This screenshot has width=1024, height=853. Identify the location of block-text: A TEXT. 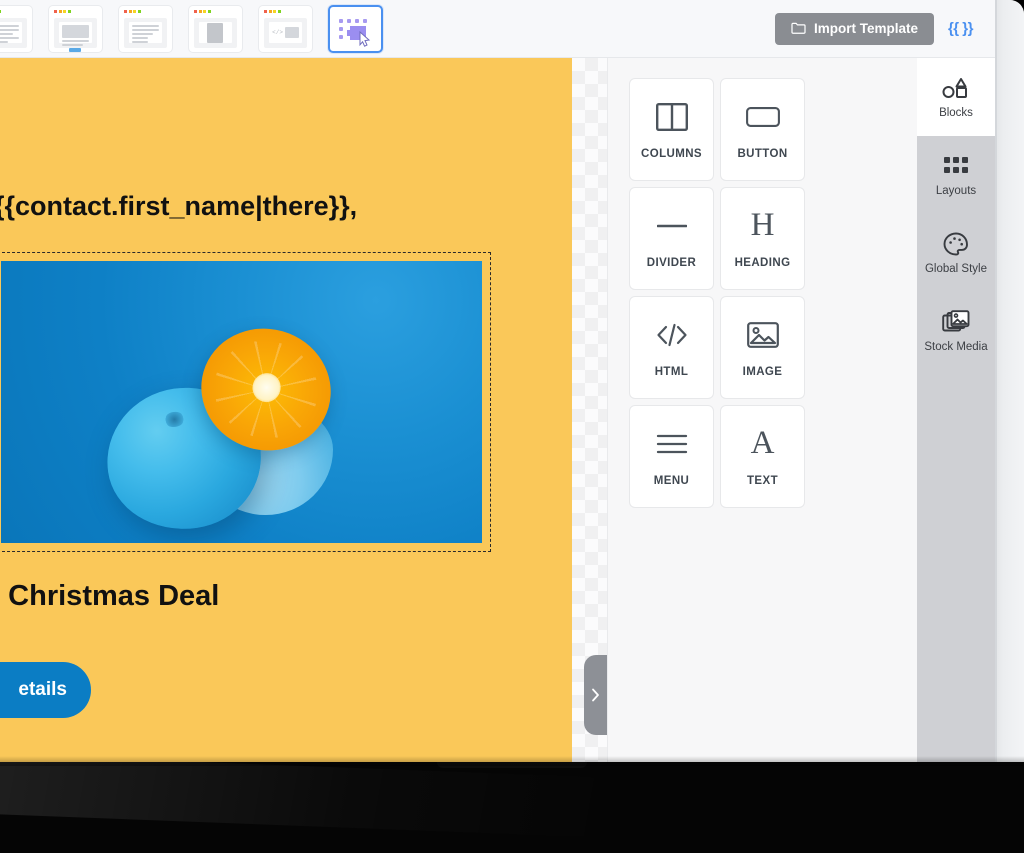
(762, 456).